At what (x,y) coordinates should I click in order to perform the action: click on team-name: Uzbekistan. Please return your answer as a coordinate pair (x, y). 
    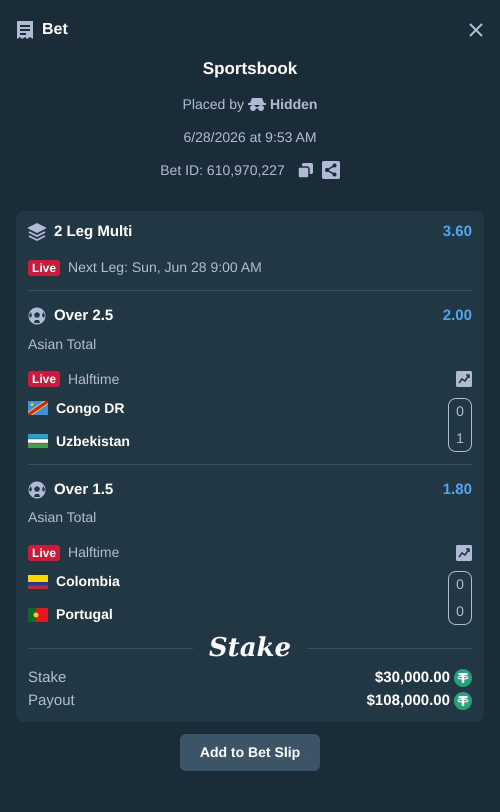
    Looking at the image, I should click on (93, 441).